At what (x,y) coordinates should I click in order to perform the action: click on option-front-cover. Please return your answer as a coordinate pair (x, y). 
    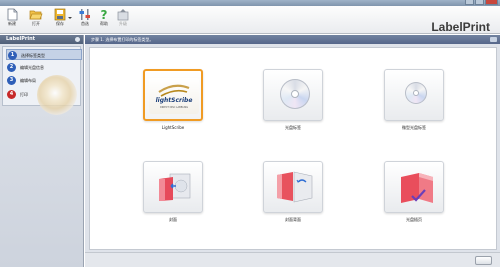
    Looking at the image, I should click on (173, 187).